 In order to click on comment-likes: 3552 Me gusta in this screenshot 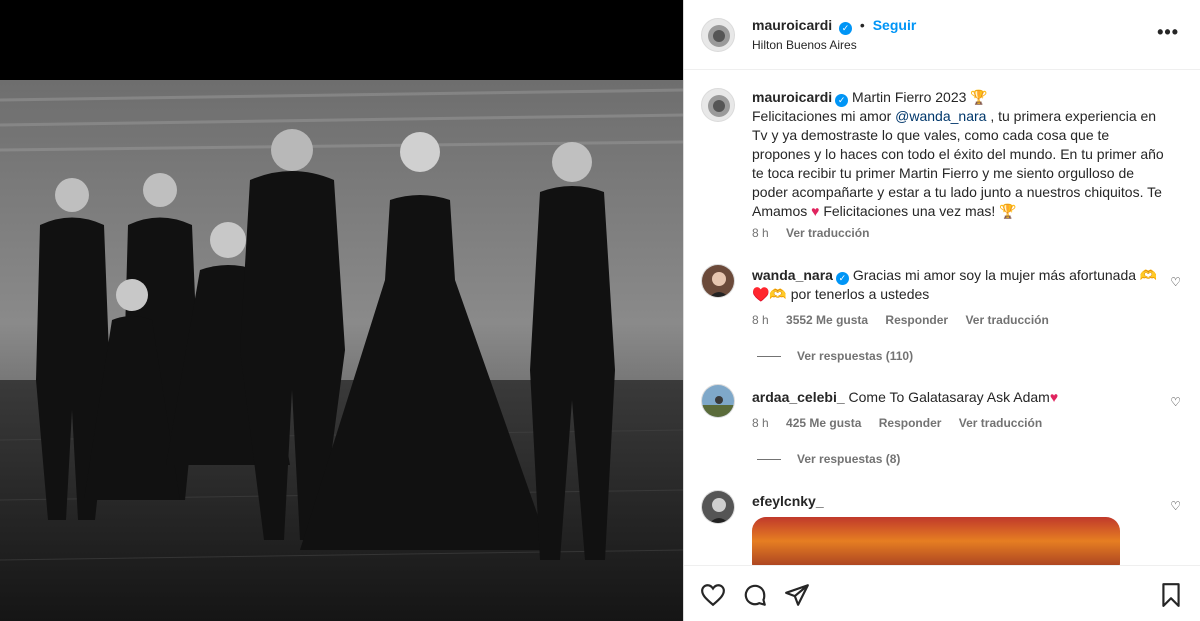, I will do `click(827, 320)`.